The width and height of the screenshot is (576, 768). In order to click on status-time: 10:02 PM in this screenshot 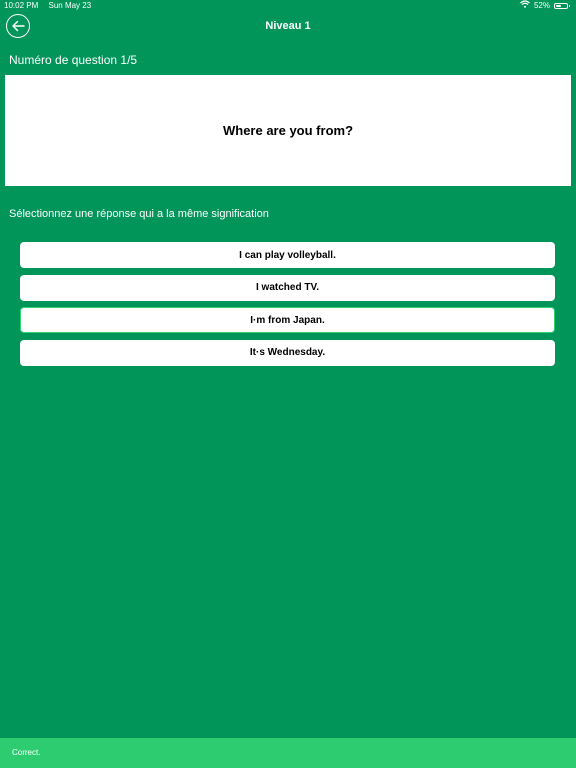, I will do `click(21, 5)`.